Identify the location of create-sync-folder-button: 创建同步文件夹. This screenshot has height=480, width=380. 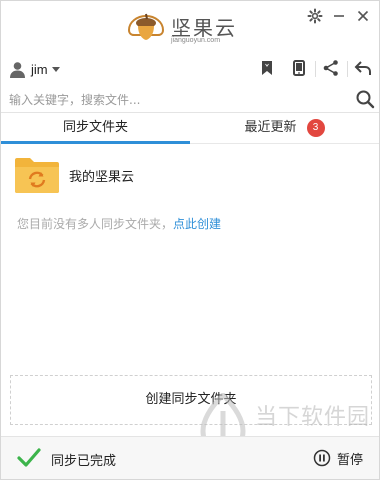
(191, 400).